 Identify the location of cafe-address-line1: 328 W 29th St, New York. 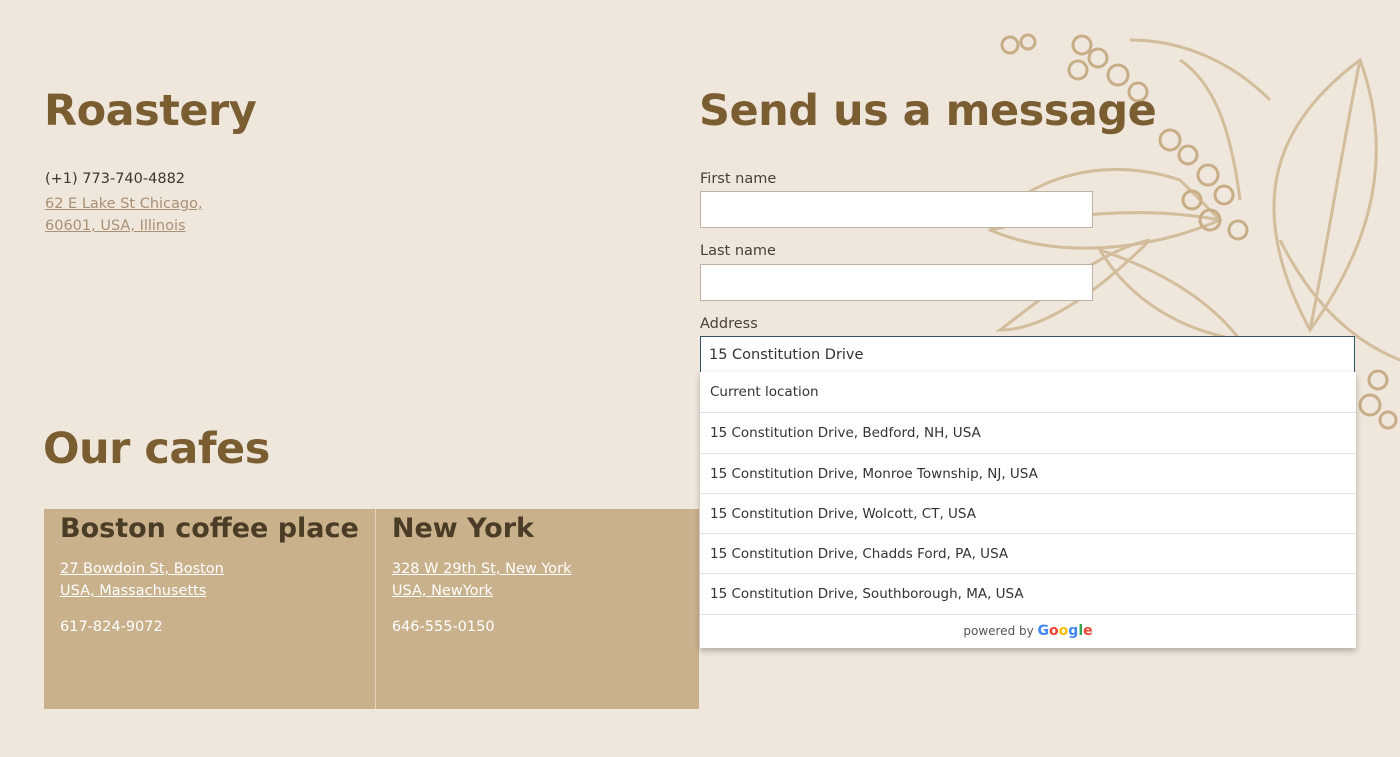
(537, 569).